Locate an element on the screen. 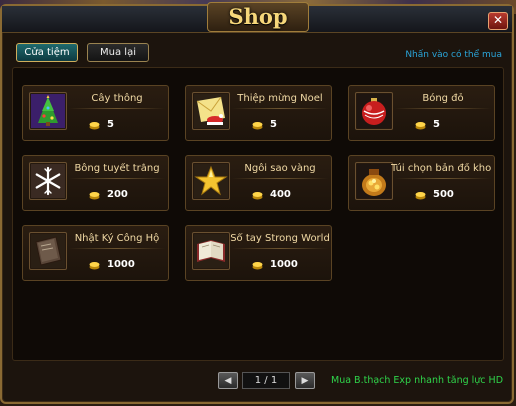 The image size is (516, 406). item-card: Túi chọn bản đồ kho báu 500 is located at coordinates (421, 183).